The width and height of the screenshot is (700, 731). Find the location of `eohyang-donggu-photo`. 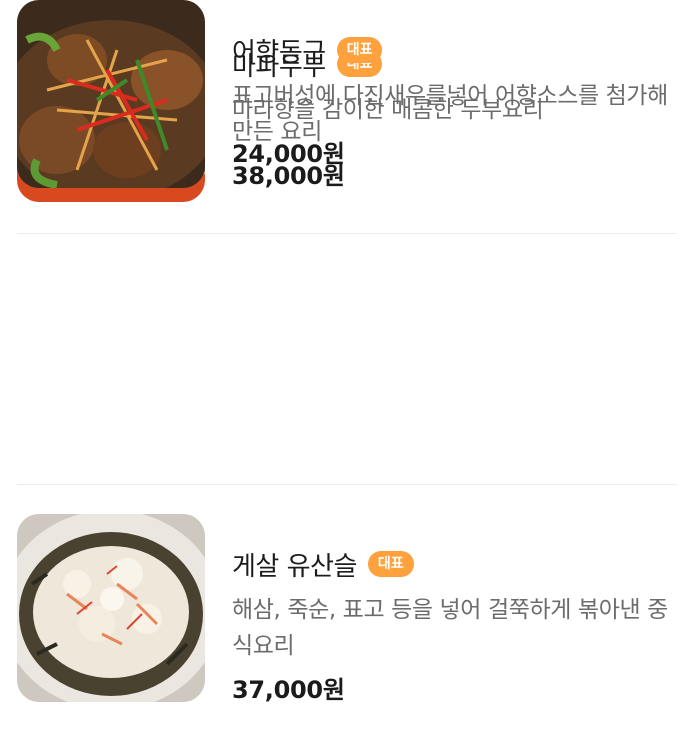

eohyang-donggu-photo is located at coordinates (111, 94).